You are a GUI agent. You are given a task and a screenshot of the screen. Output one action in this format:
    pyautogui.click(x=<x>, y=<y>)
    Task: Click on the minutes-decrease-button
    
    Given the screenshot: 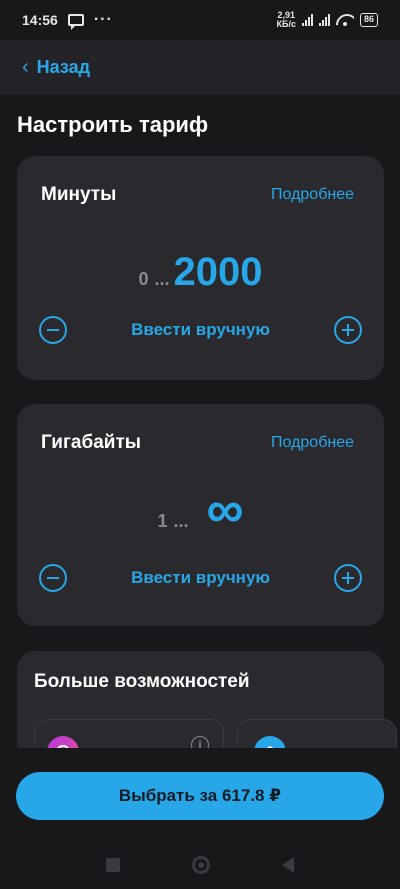 What is the action you would take?
    pyautogui.click(x=53, y=330)
    